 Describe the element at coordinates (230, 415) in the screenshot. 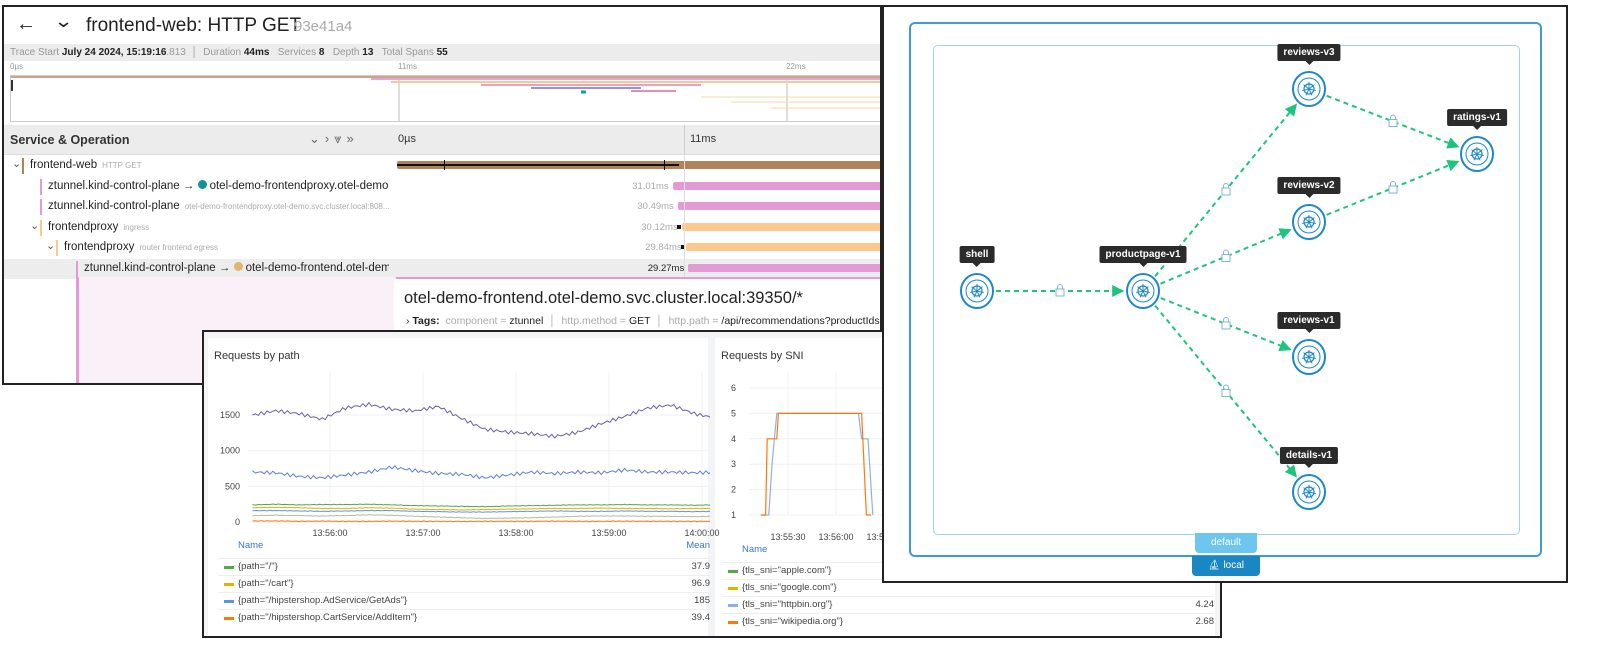

I see `y-tick-label: 1500` at that location.